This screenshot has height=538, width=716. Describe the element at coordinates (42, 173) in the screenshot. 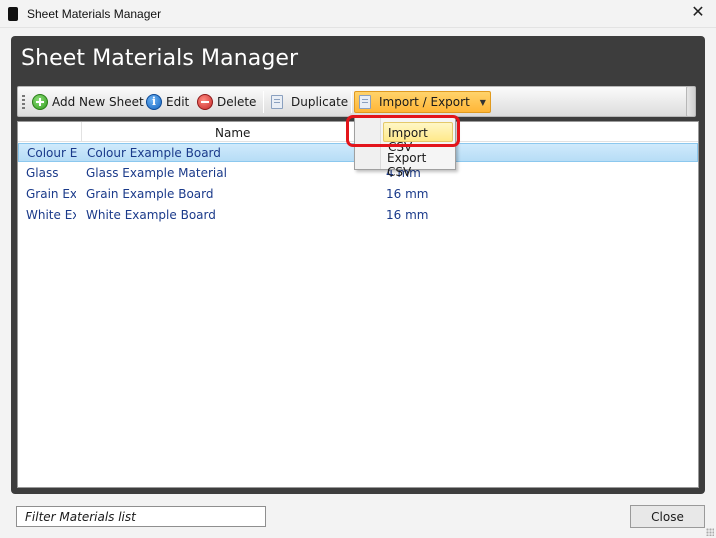

I see `row-code: Glass` at that location.